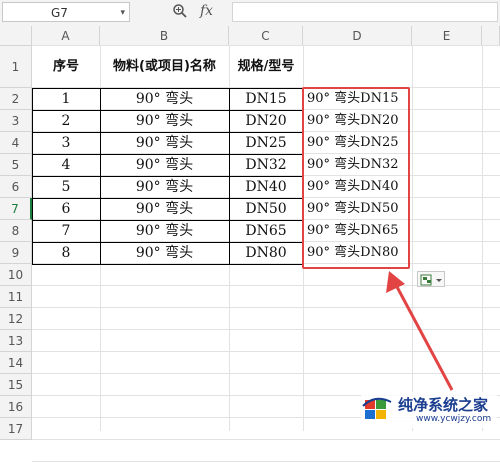 This screenshot has height=462, width=500. I want to click on watermark-title: 纯净系统之家, so click(443, 405).